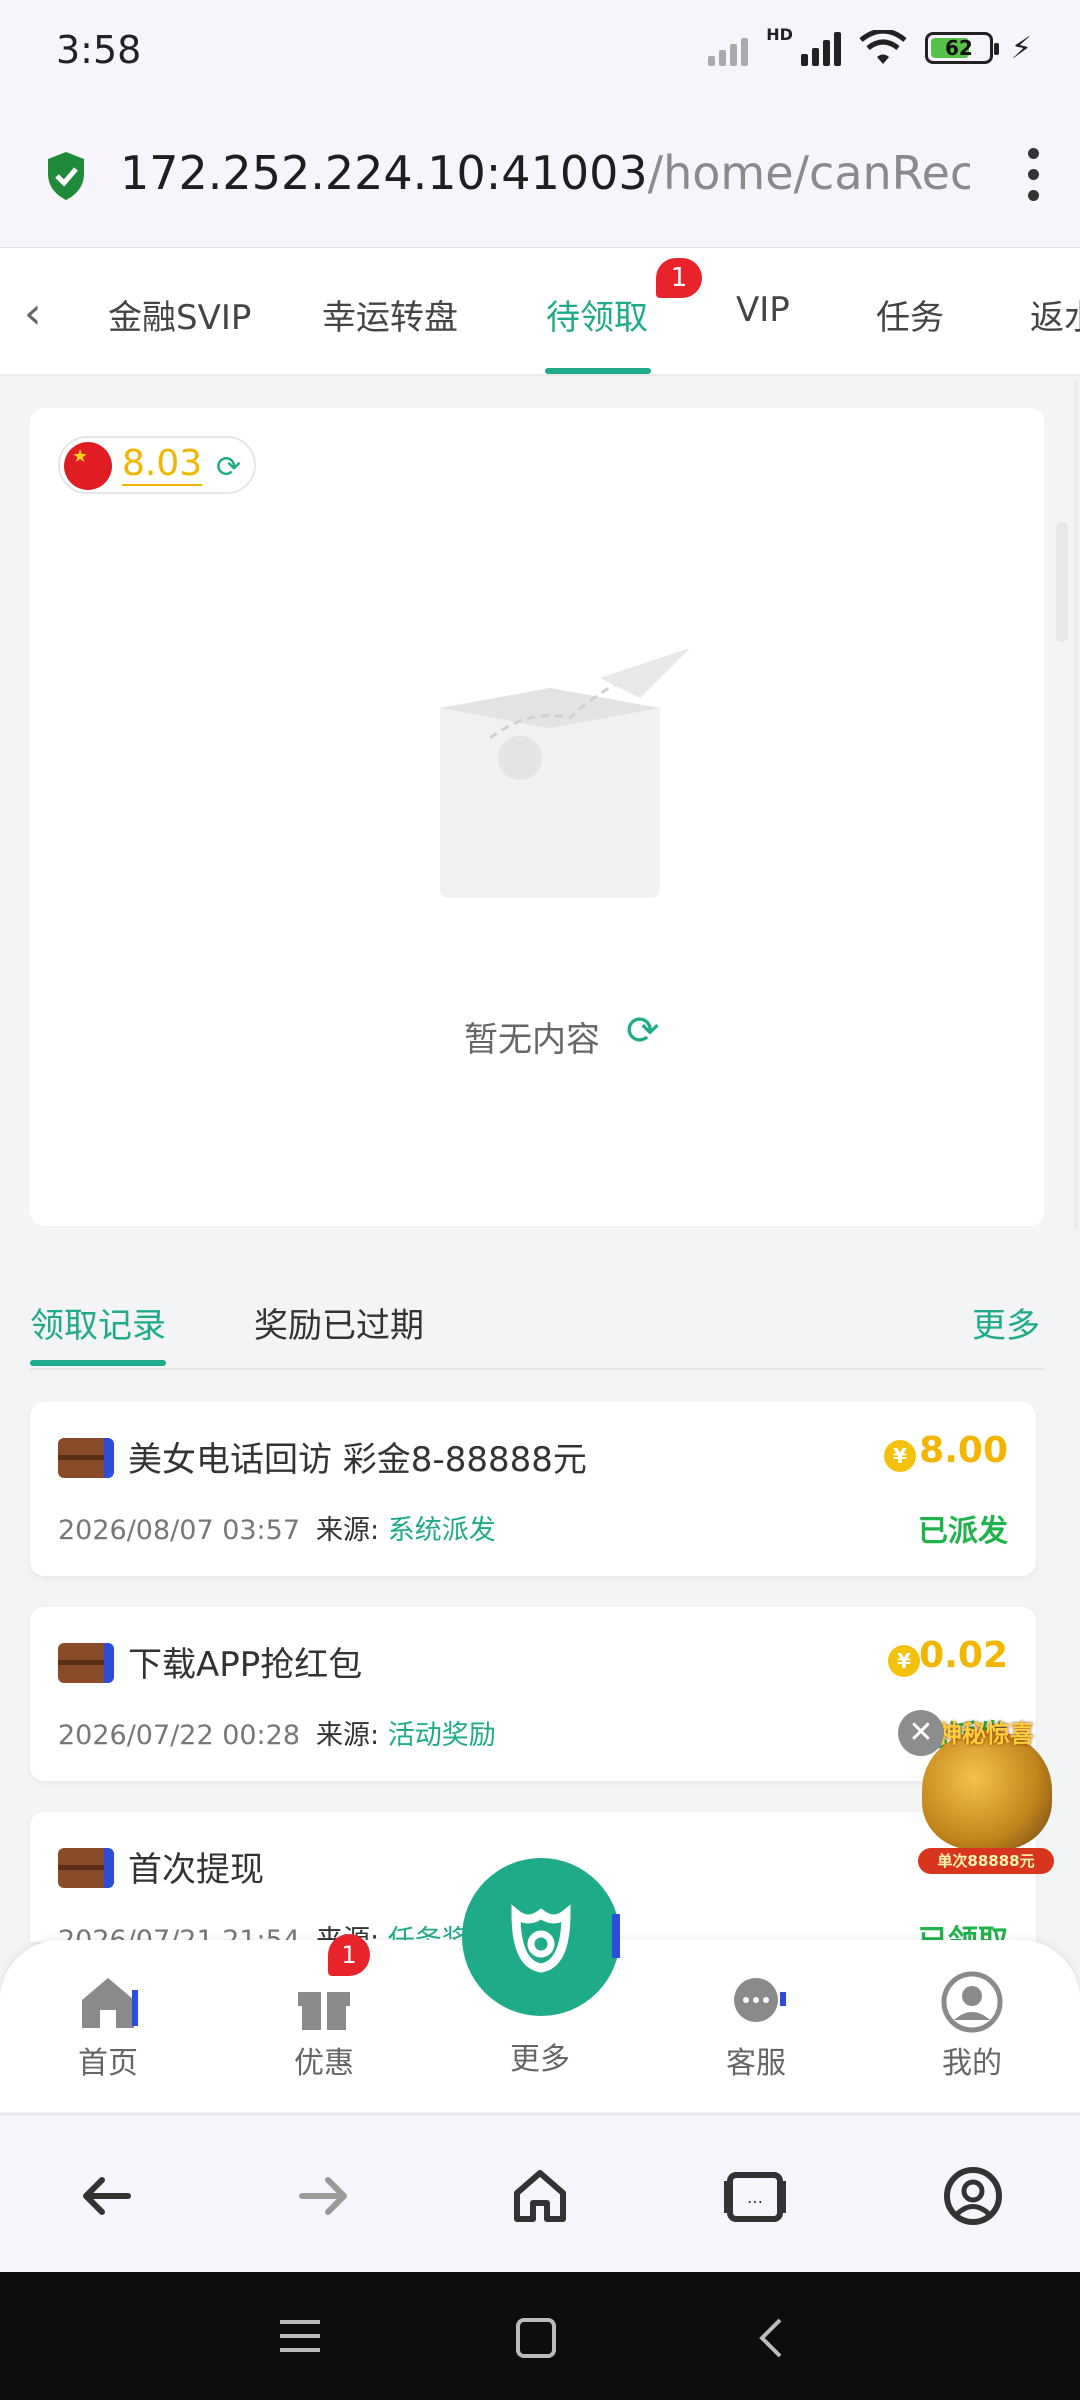 The image size is (1080, 2400). I want to click on gift-icon, so click(324, 2002).